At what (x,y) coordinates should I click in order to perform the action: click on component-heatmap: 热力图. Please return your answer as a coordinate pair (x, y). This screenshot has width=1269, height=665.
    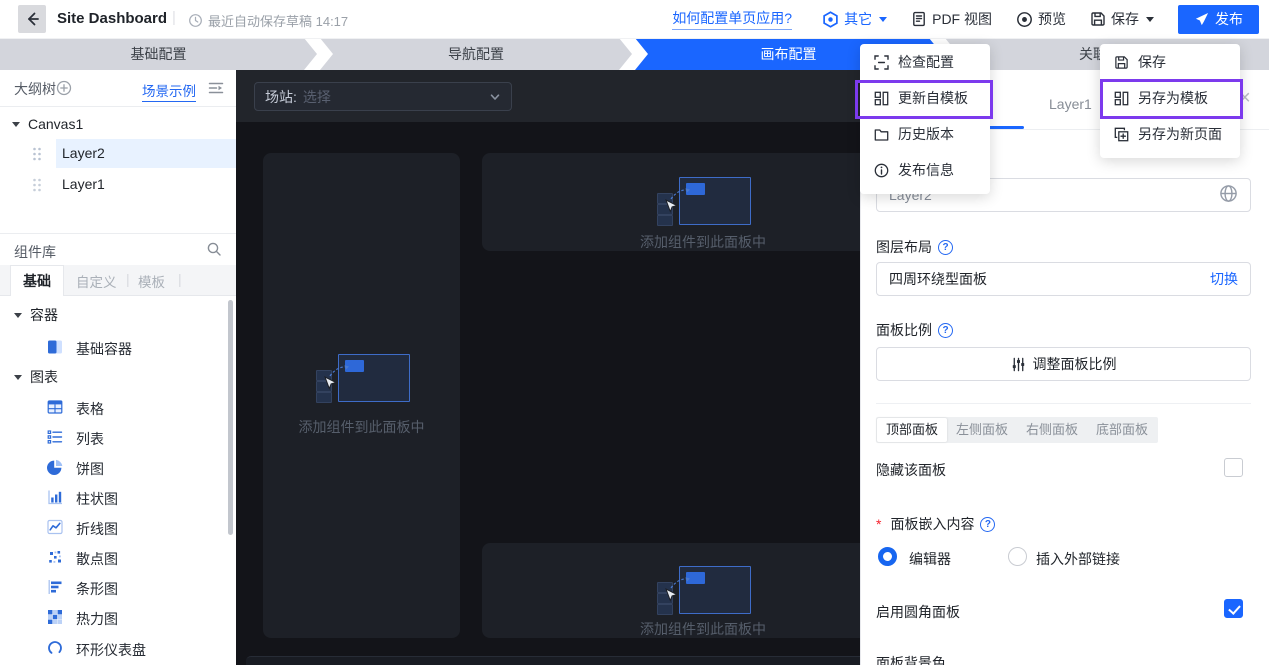
    Looking at the image, I should click on (118, 617).